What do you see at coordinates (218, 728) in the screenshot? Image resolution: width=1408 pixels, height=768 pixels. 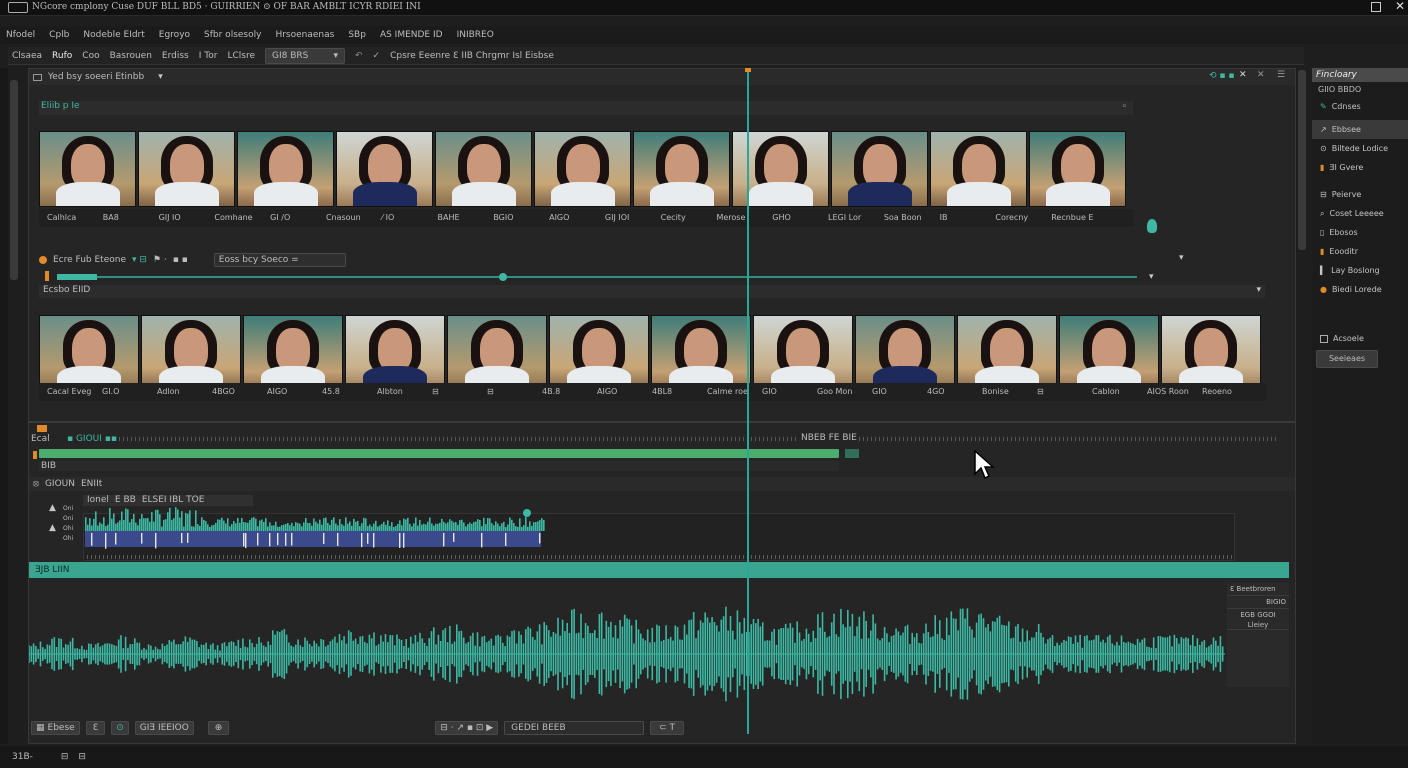 I see `zoom-icon: ⊕` at bounding box center [218, 728].